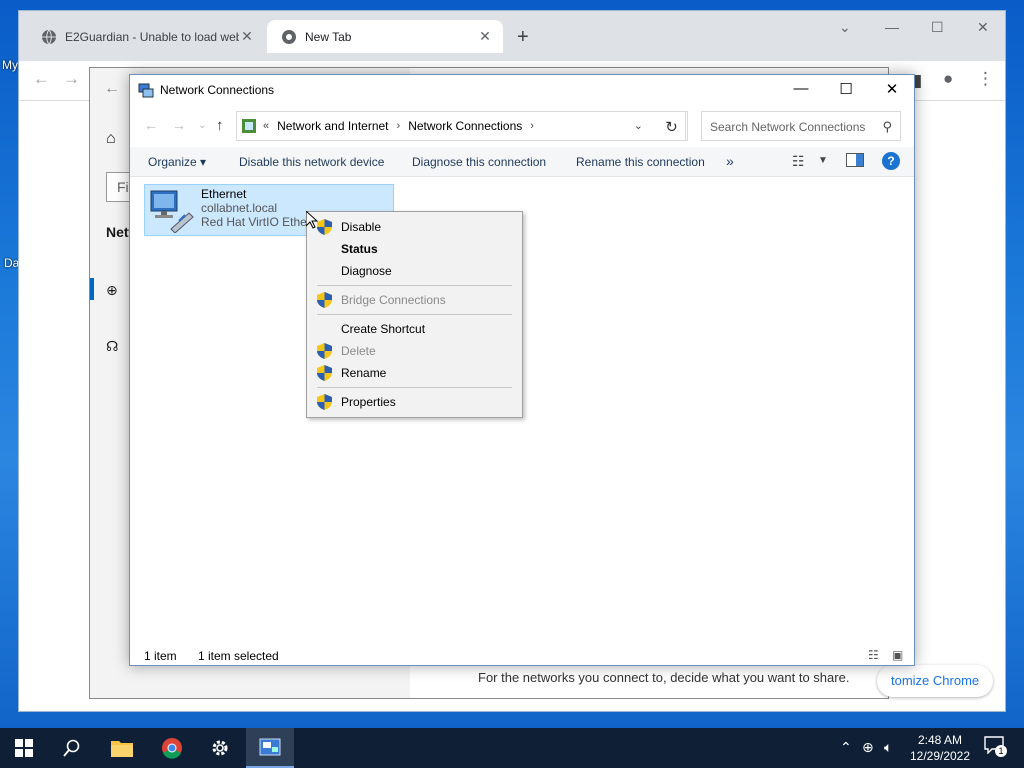 The image size is (1024, 768). What do you see at coordinates (523, 37) in the screenshot?
I see `new-tab-button: +` at bounding box center [523, 37].